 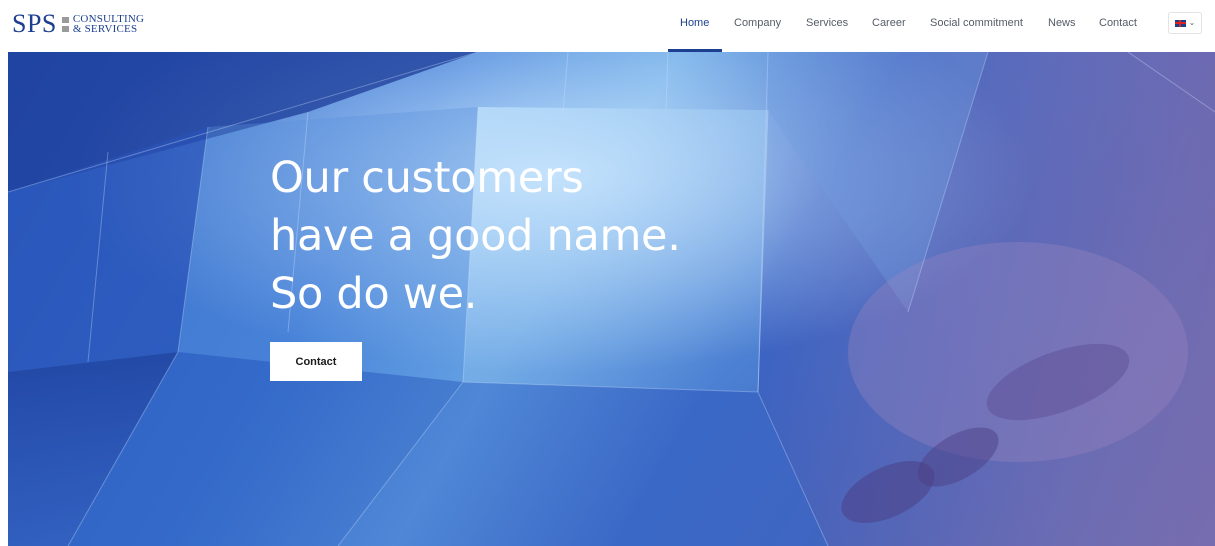 What do you see at coordinates (1180, 23) in the screenshot?
I see `uk-flag-icon` at bounding box center [1180, 23].